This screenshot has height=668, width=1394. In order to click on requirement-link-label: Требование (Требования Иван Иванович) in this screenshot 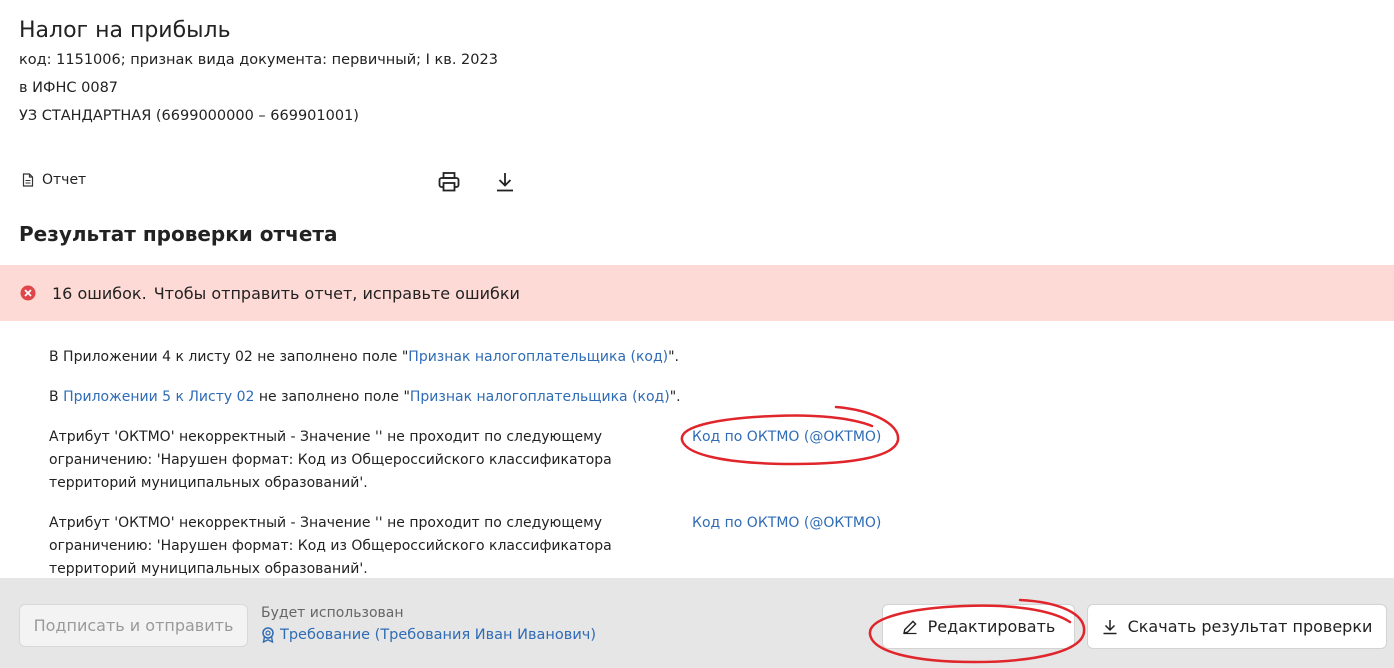, I will do `click(438, 635)`.